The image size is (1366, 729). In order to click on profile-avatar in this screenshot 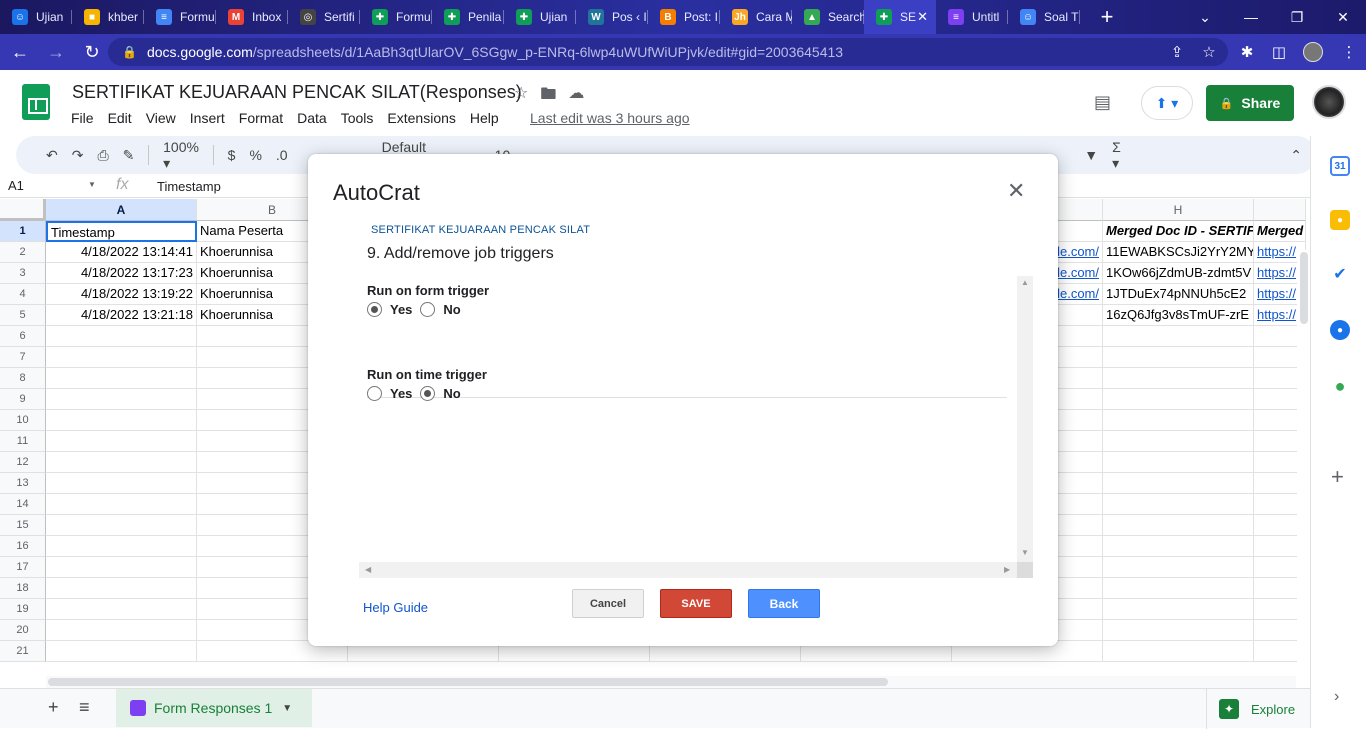, I will do `click(1313, 52)`.